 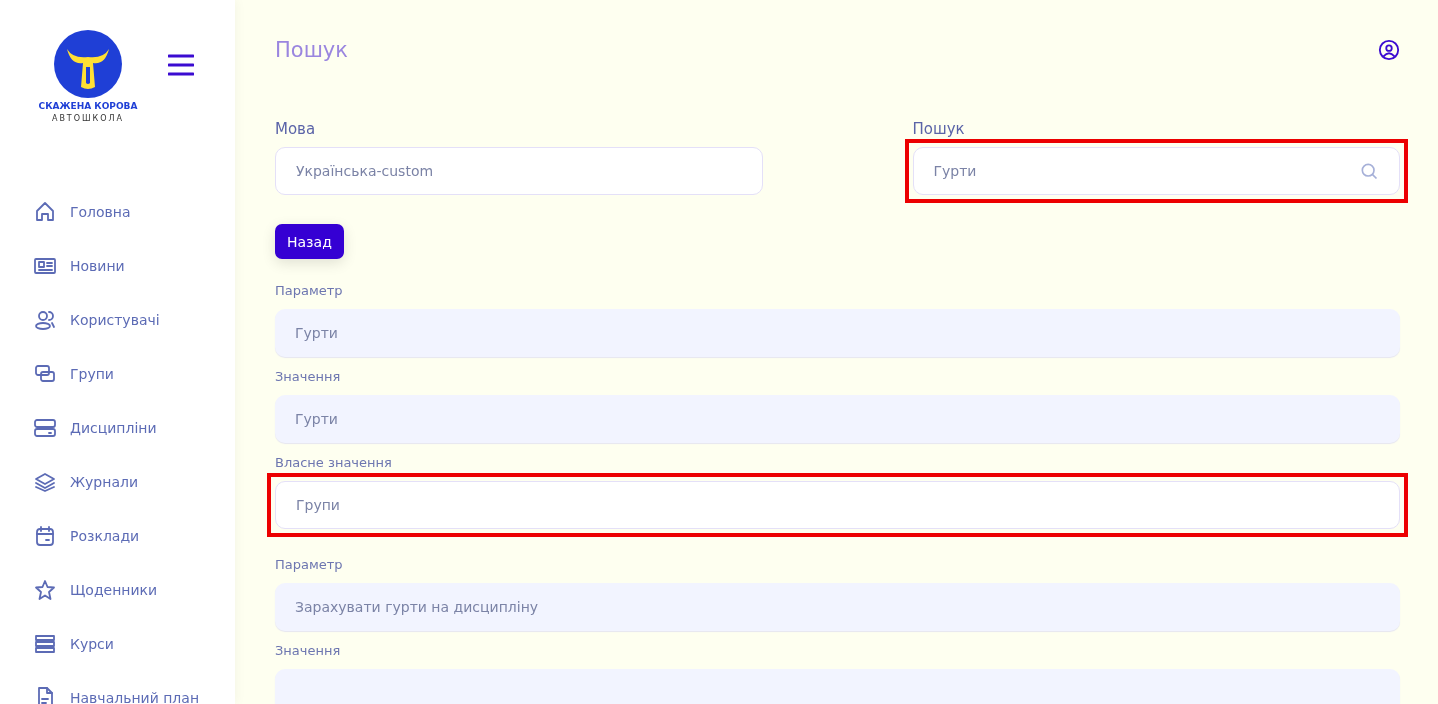 I want to click on search-field: Гурти, so click(x=1156, y=171).